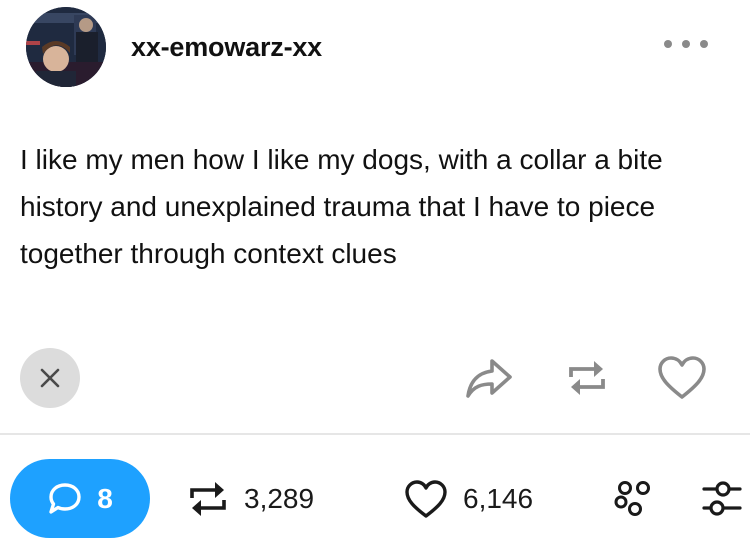 This screenshot has height=560, width=750. I want to click on reblog-button, so click(587, 378).